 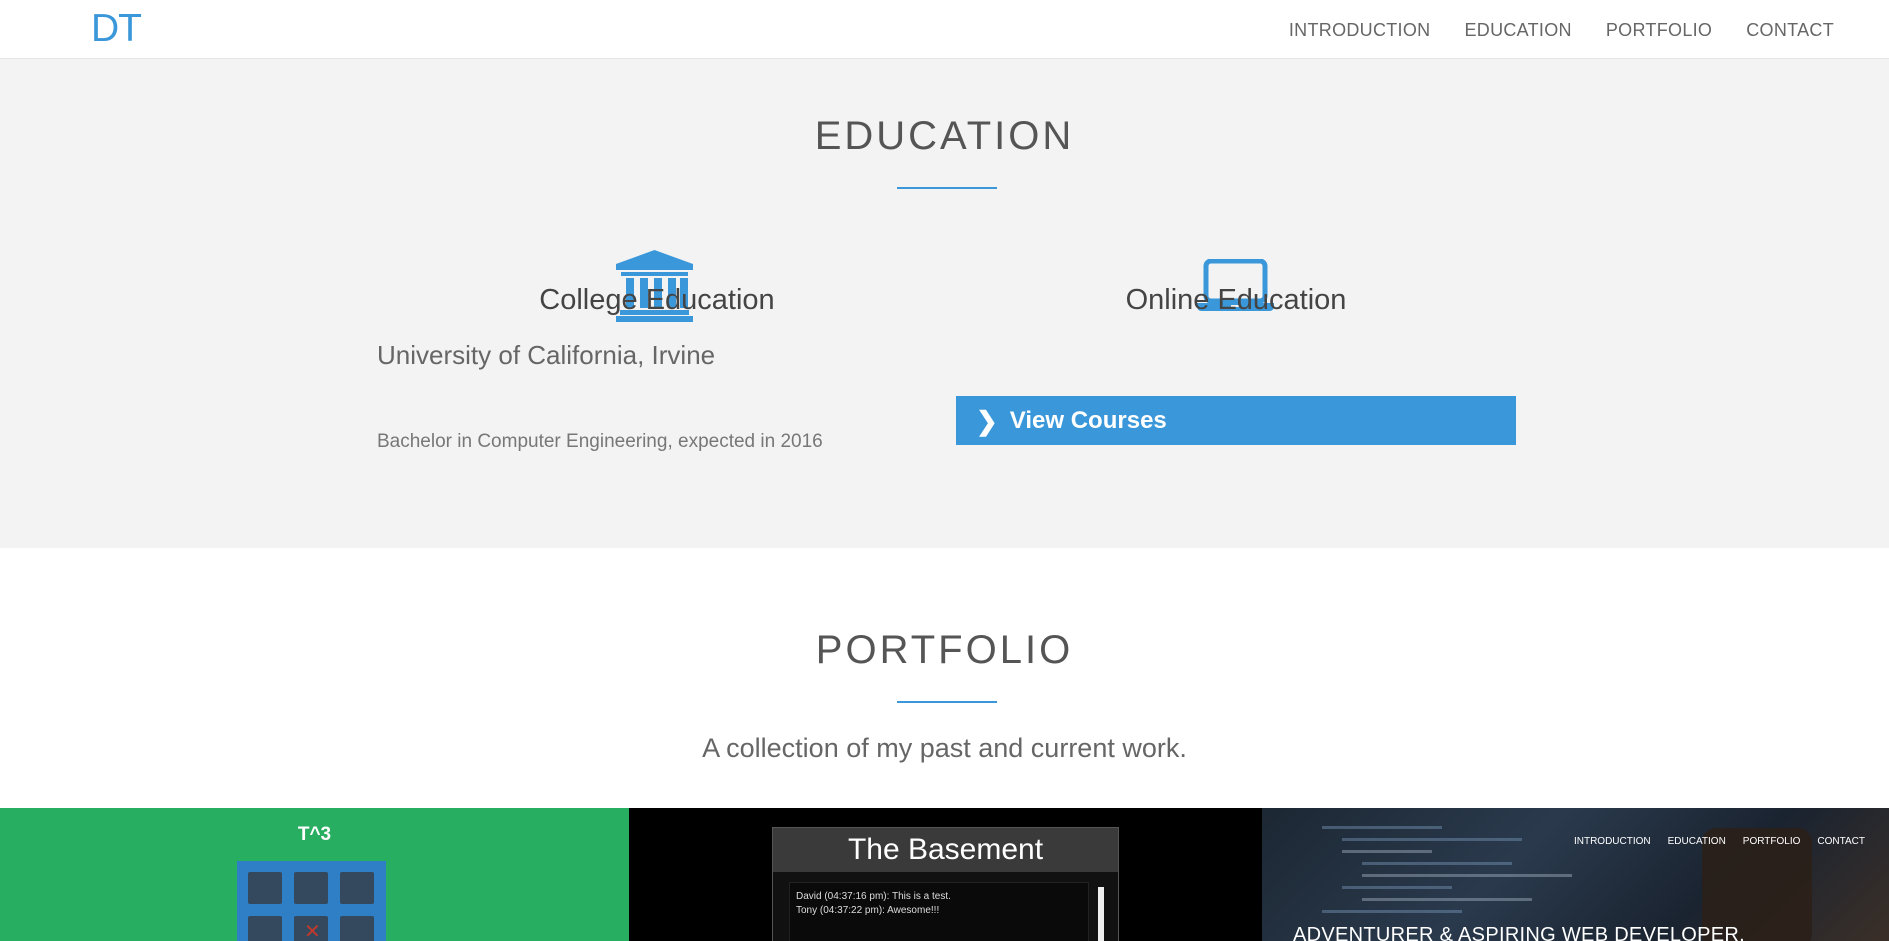 I want to click on nav-link-contact: CONTACT, so click(x=1790, y=30).